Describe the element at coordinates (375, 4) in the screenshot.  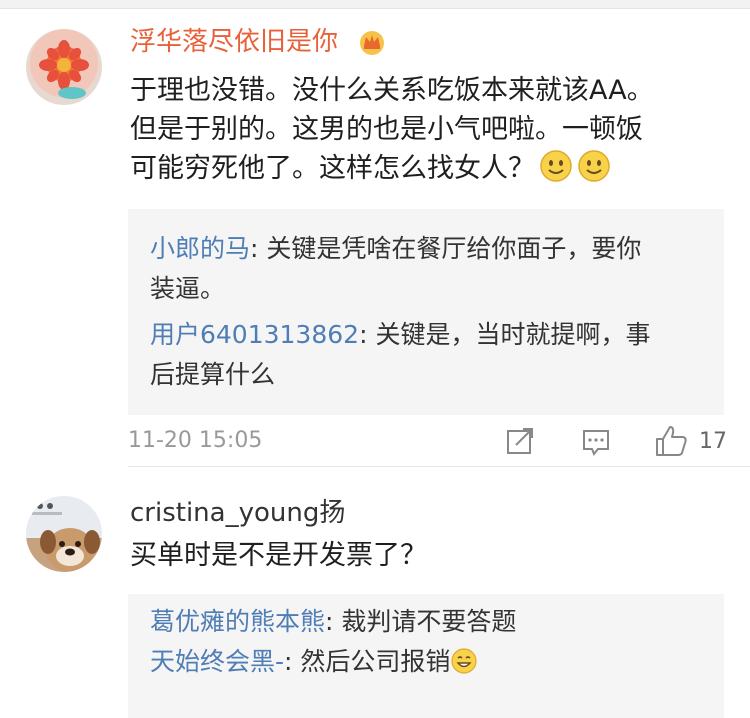
I see `top-divider` at that location.